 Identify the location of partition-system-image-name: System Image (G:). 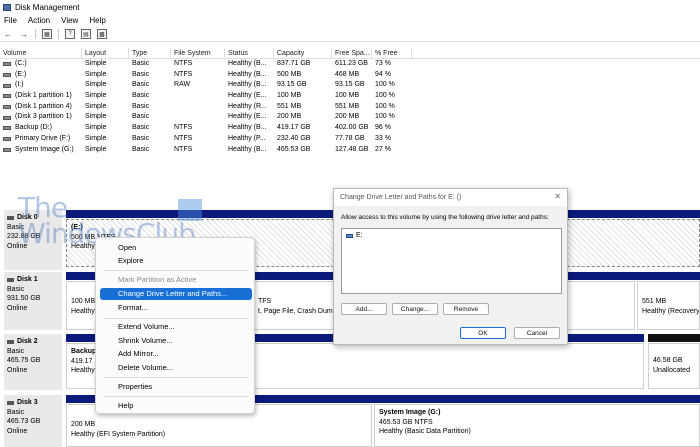
(410, 412).